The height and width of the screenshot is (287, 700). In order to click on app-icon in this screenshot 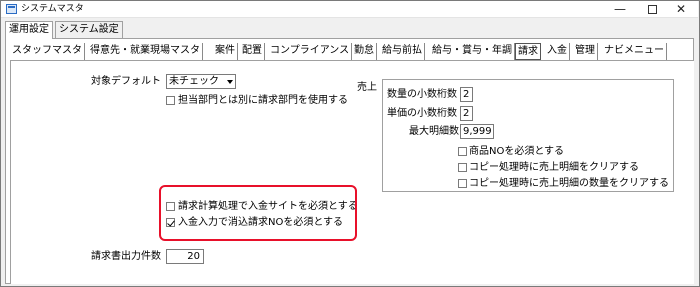, I will do `click(11, 9)`.